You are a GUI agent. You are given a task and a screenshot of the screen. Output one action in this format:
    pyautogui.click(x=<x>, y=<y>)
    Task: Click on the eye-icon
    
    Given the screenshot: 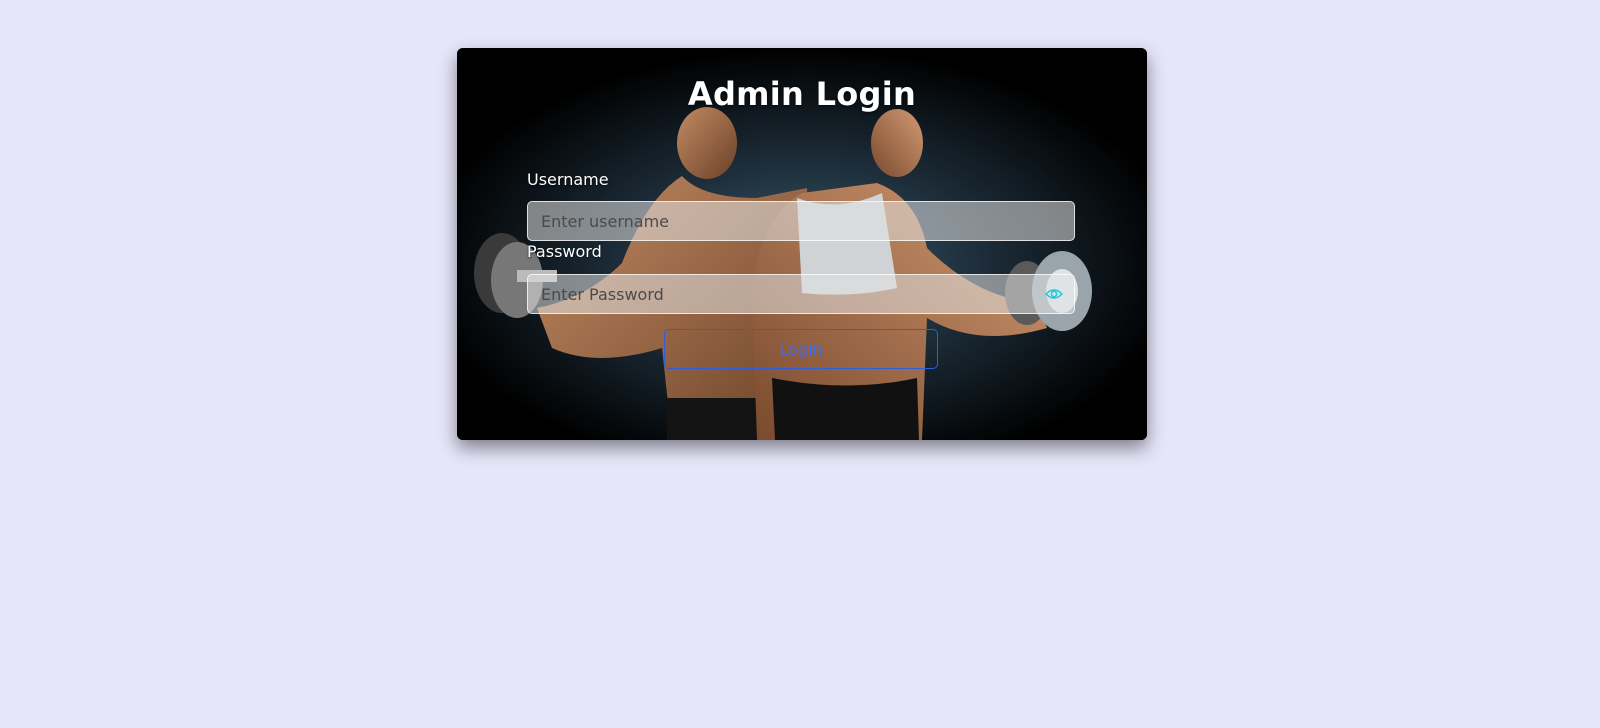 What is the action you would take?
    pyautogui.click(x=1054, y=294)
    